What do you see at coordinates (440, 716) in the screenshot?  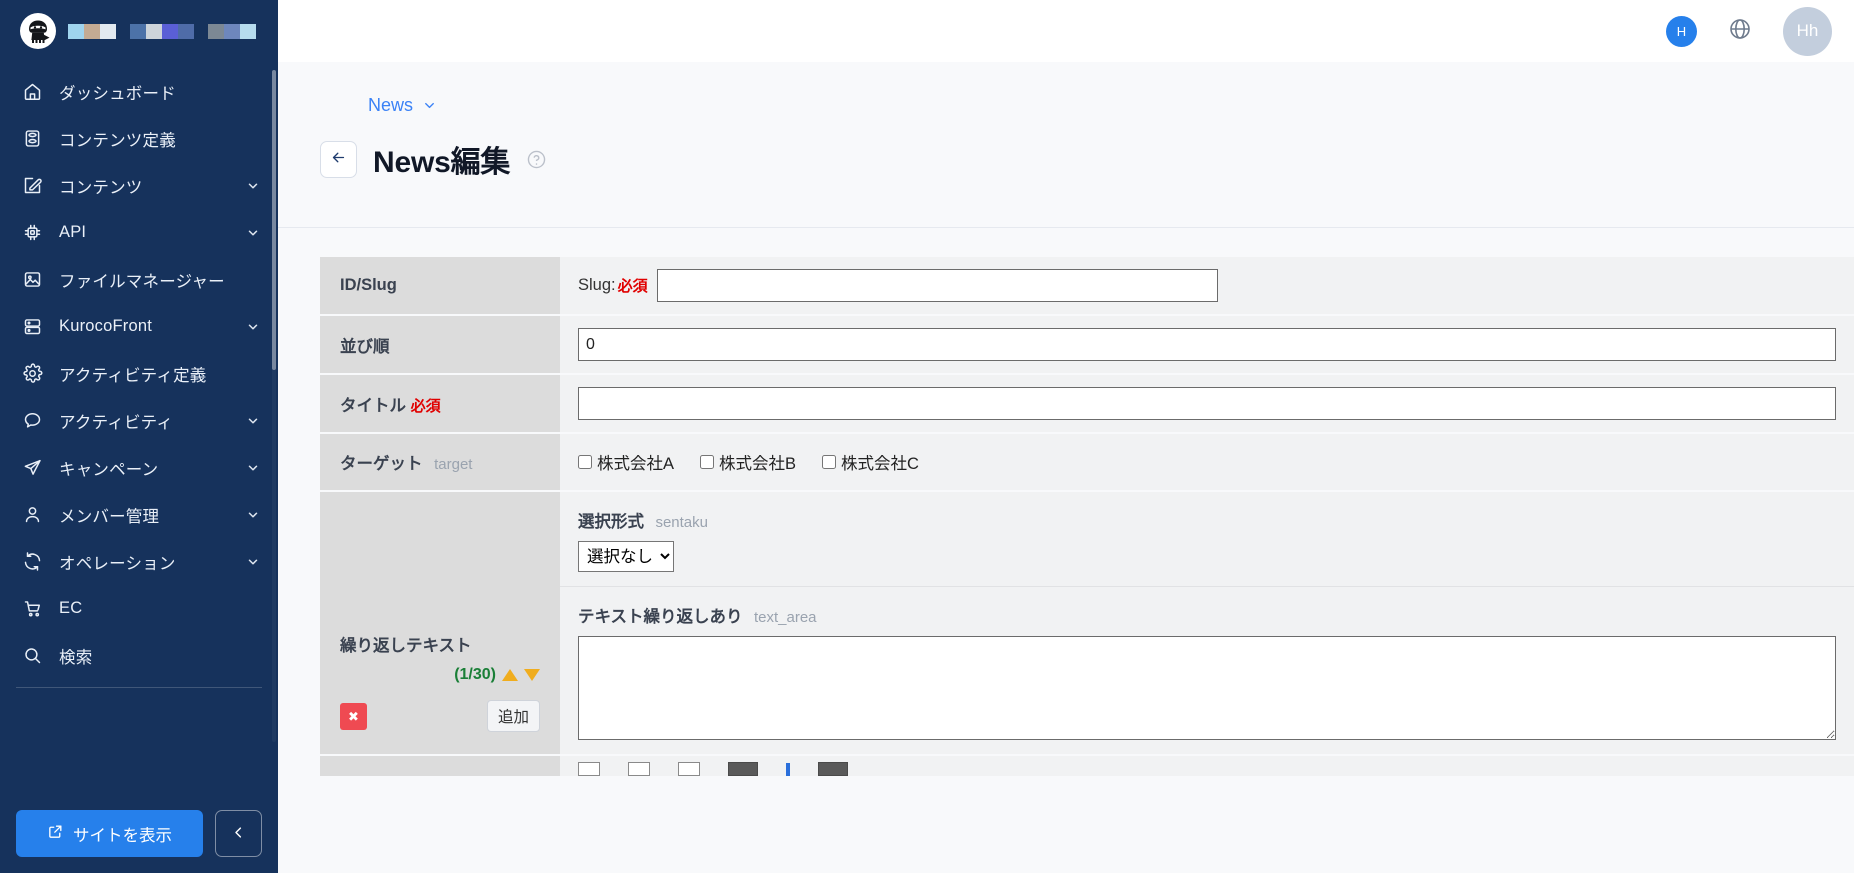 I see `repeat-actions: ✖ 追加` at bounding box center [440, 716].